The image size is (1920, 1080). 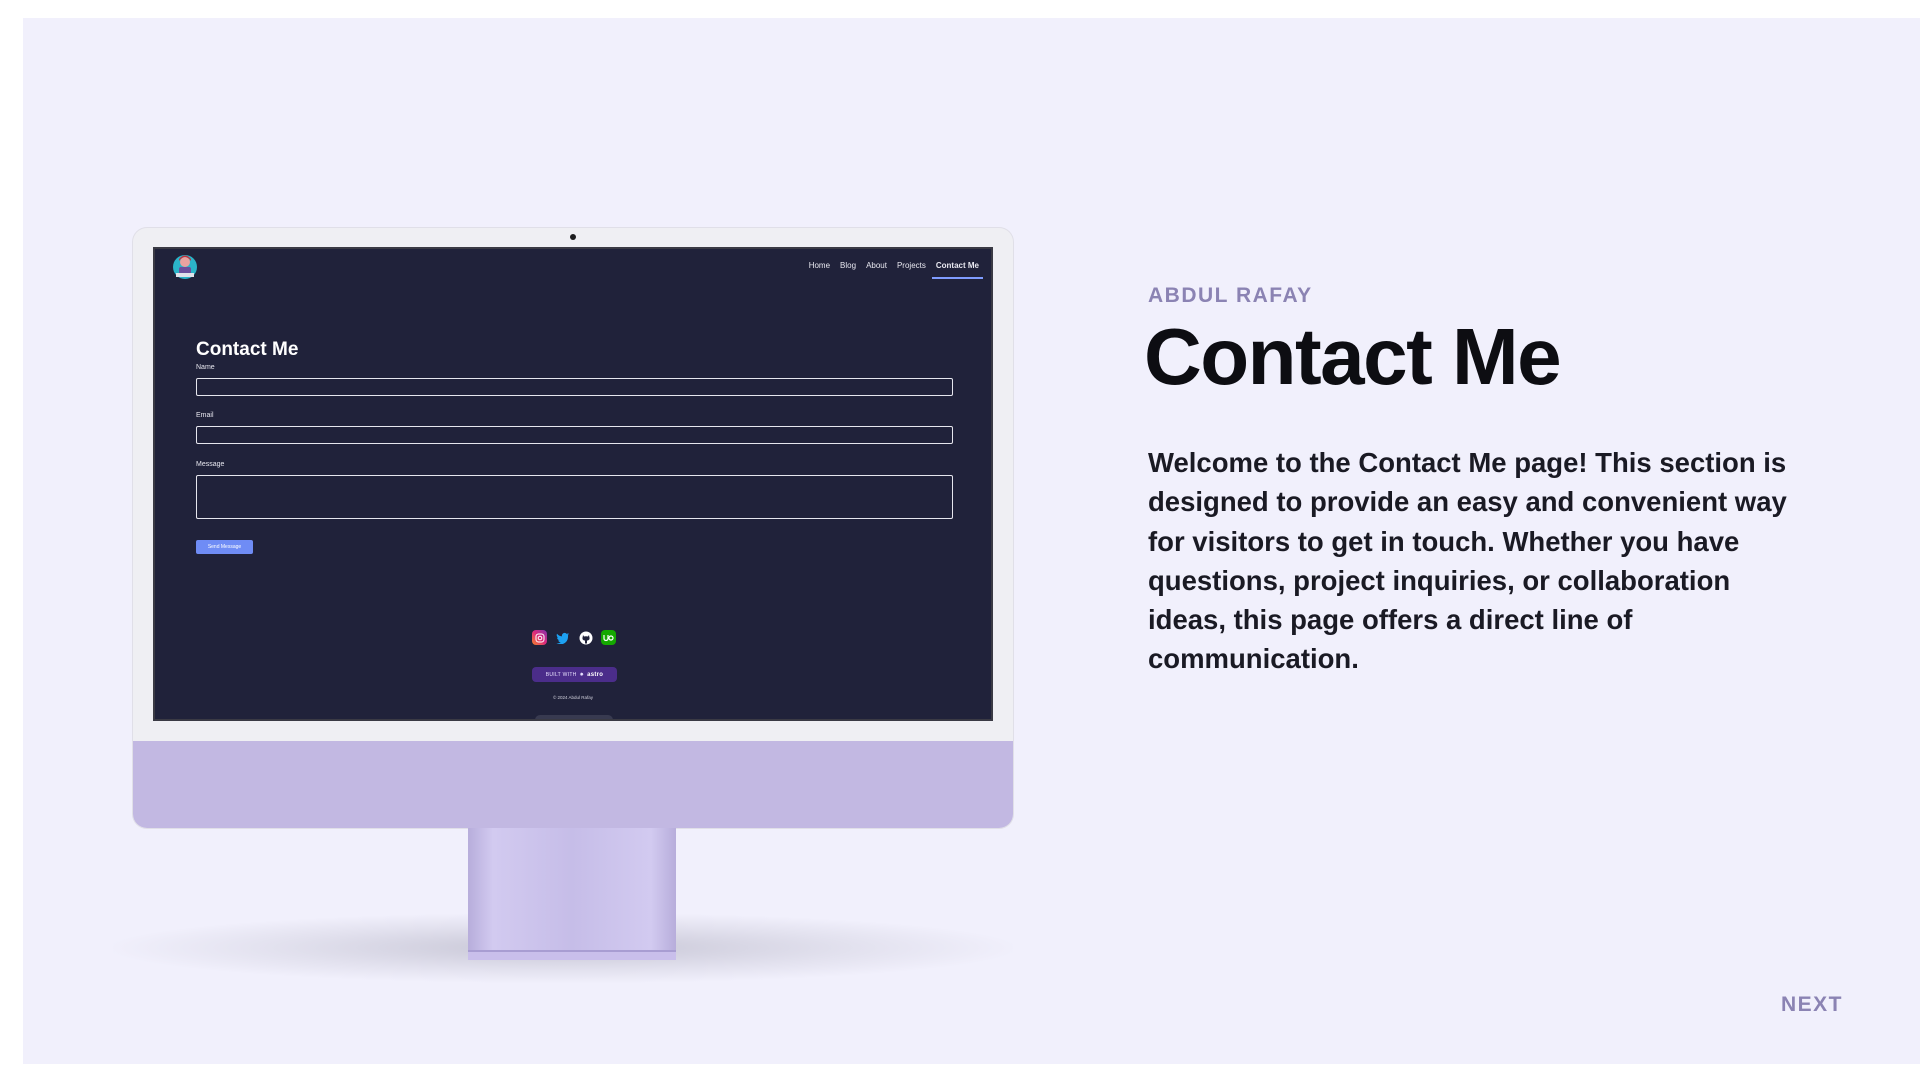 I want to click on monitor-stand, so click(x=572, y=892).